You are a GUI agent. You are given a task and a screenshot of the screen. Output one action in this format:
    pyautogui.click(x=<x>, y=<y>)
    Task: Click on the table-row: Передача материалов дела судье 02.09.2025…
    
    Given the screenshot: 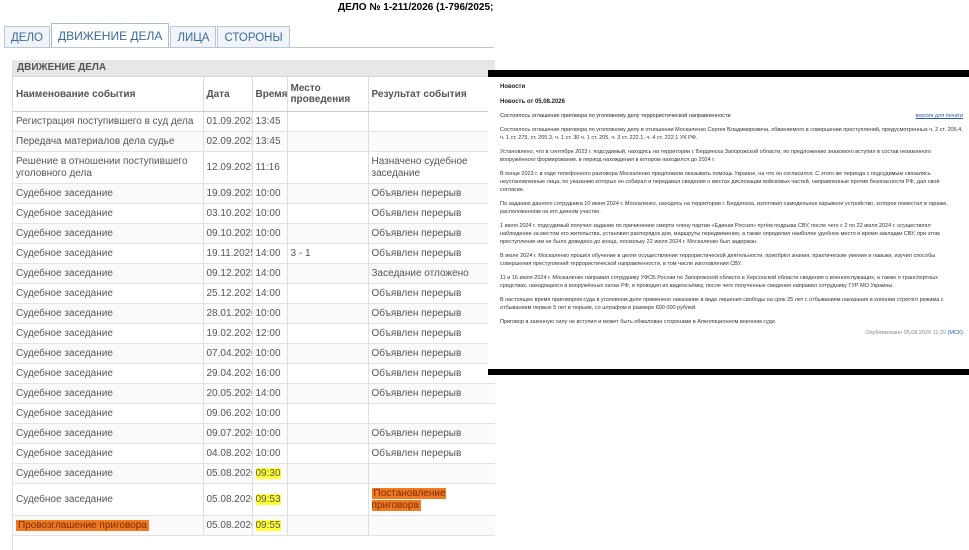 What is the action you would take?
    pyautogui.click(x=254, y=141)
    